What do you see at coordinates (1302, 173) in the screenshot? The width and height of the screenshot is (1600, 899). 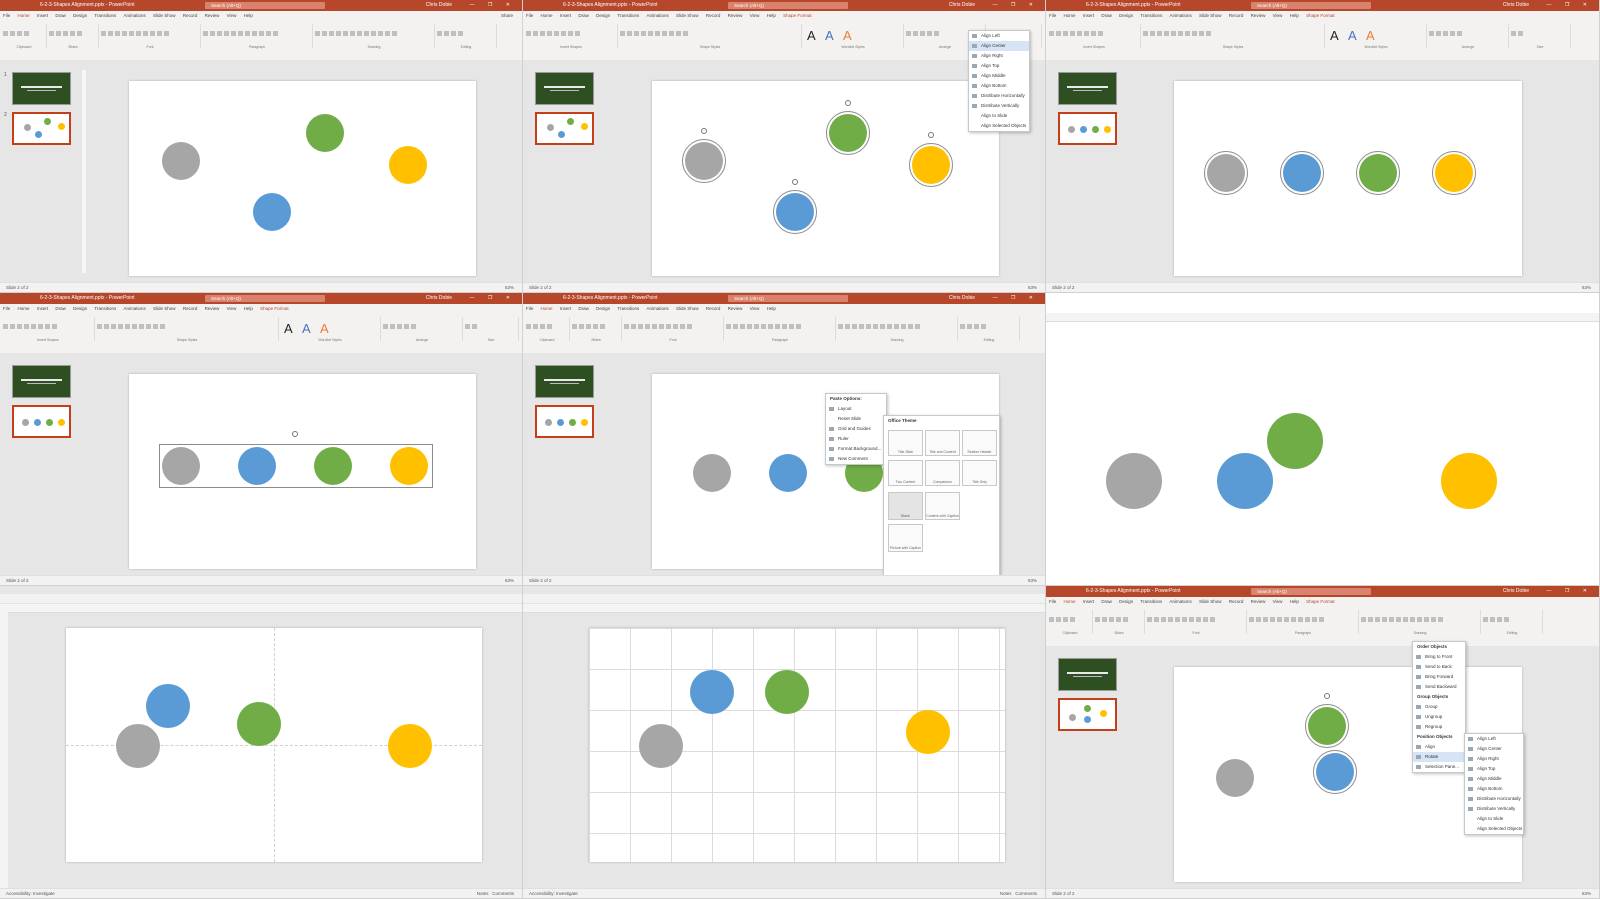 I see `blue-circle-selected` at bounding box center [1302, 173].